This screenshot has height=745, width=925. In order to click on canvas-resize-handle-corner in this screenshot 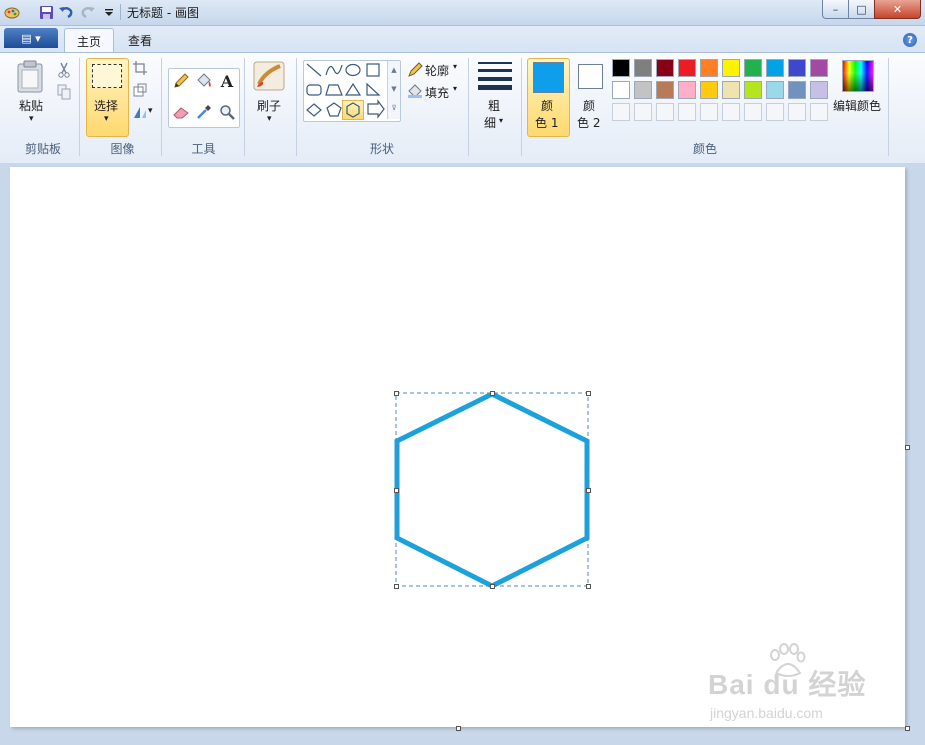, I will do `click(907, 728)`.